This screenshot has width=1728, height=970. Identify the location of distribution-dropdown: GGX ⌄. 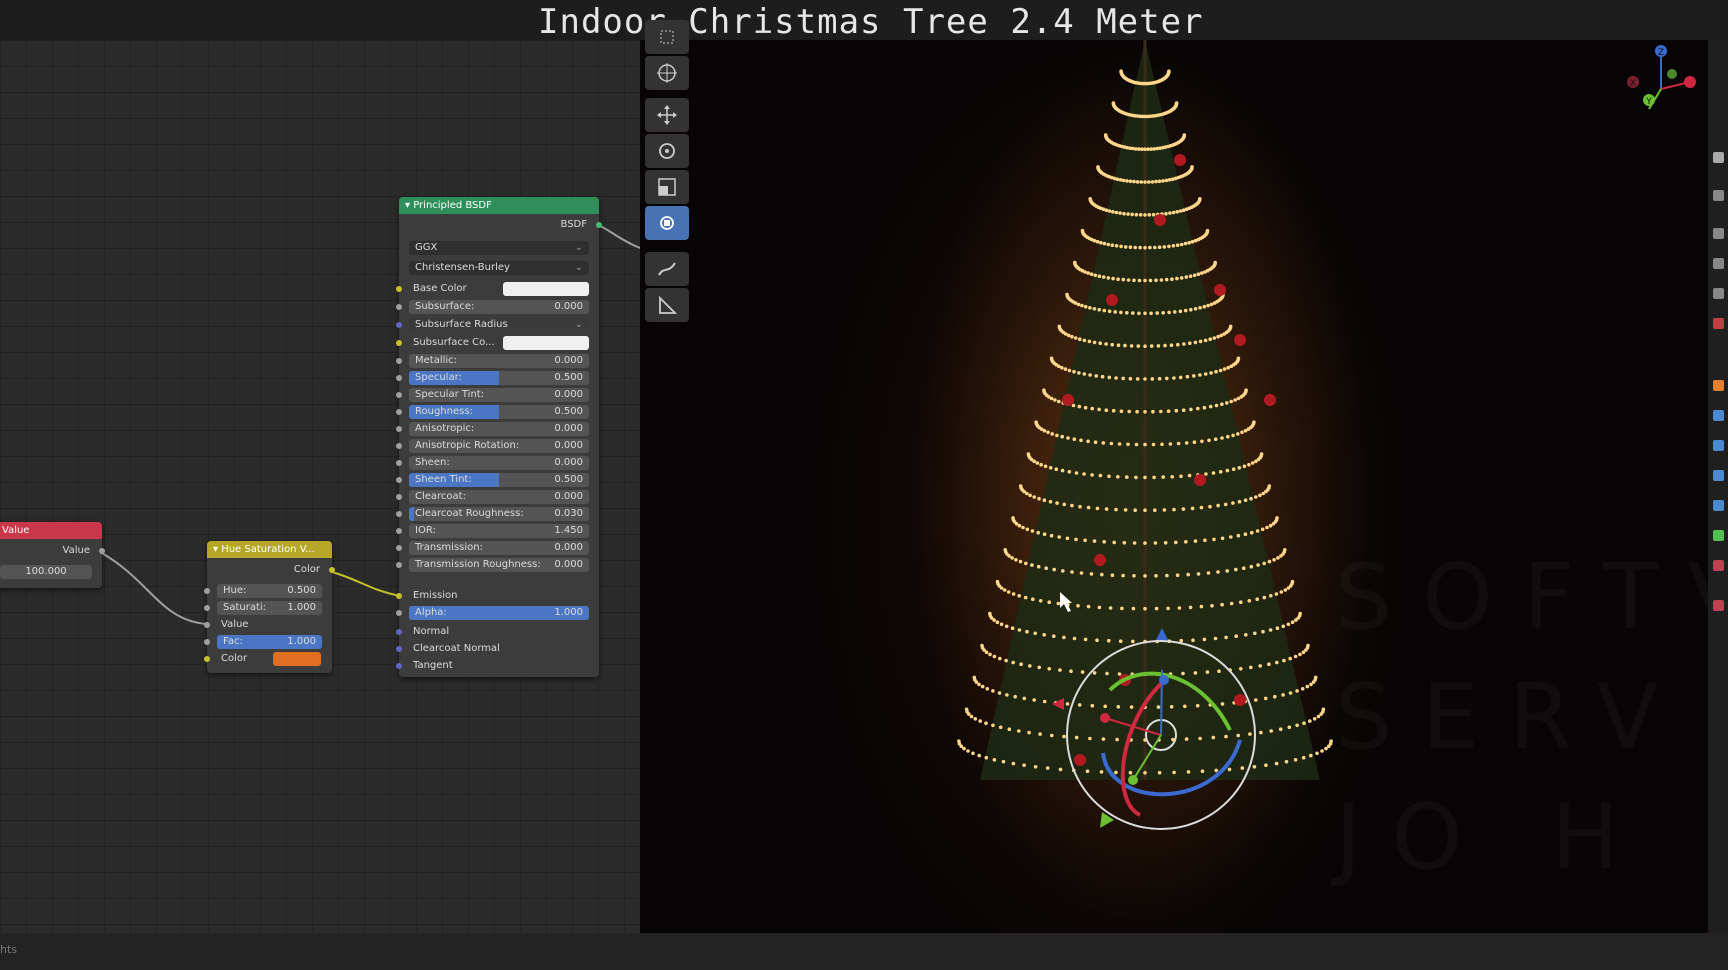
(499, 248).